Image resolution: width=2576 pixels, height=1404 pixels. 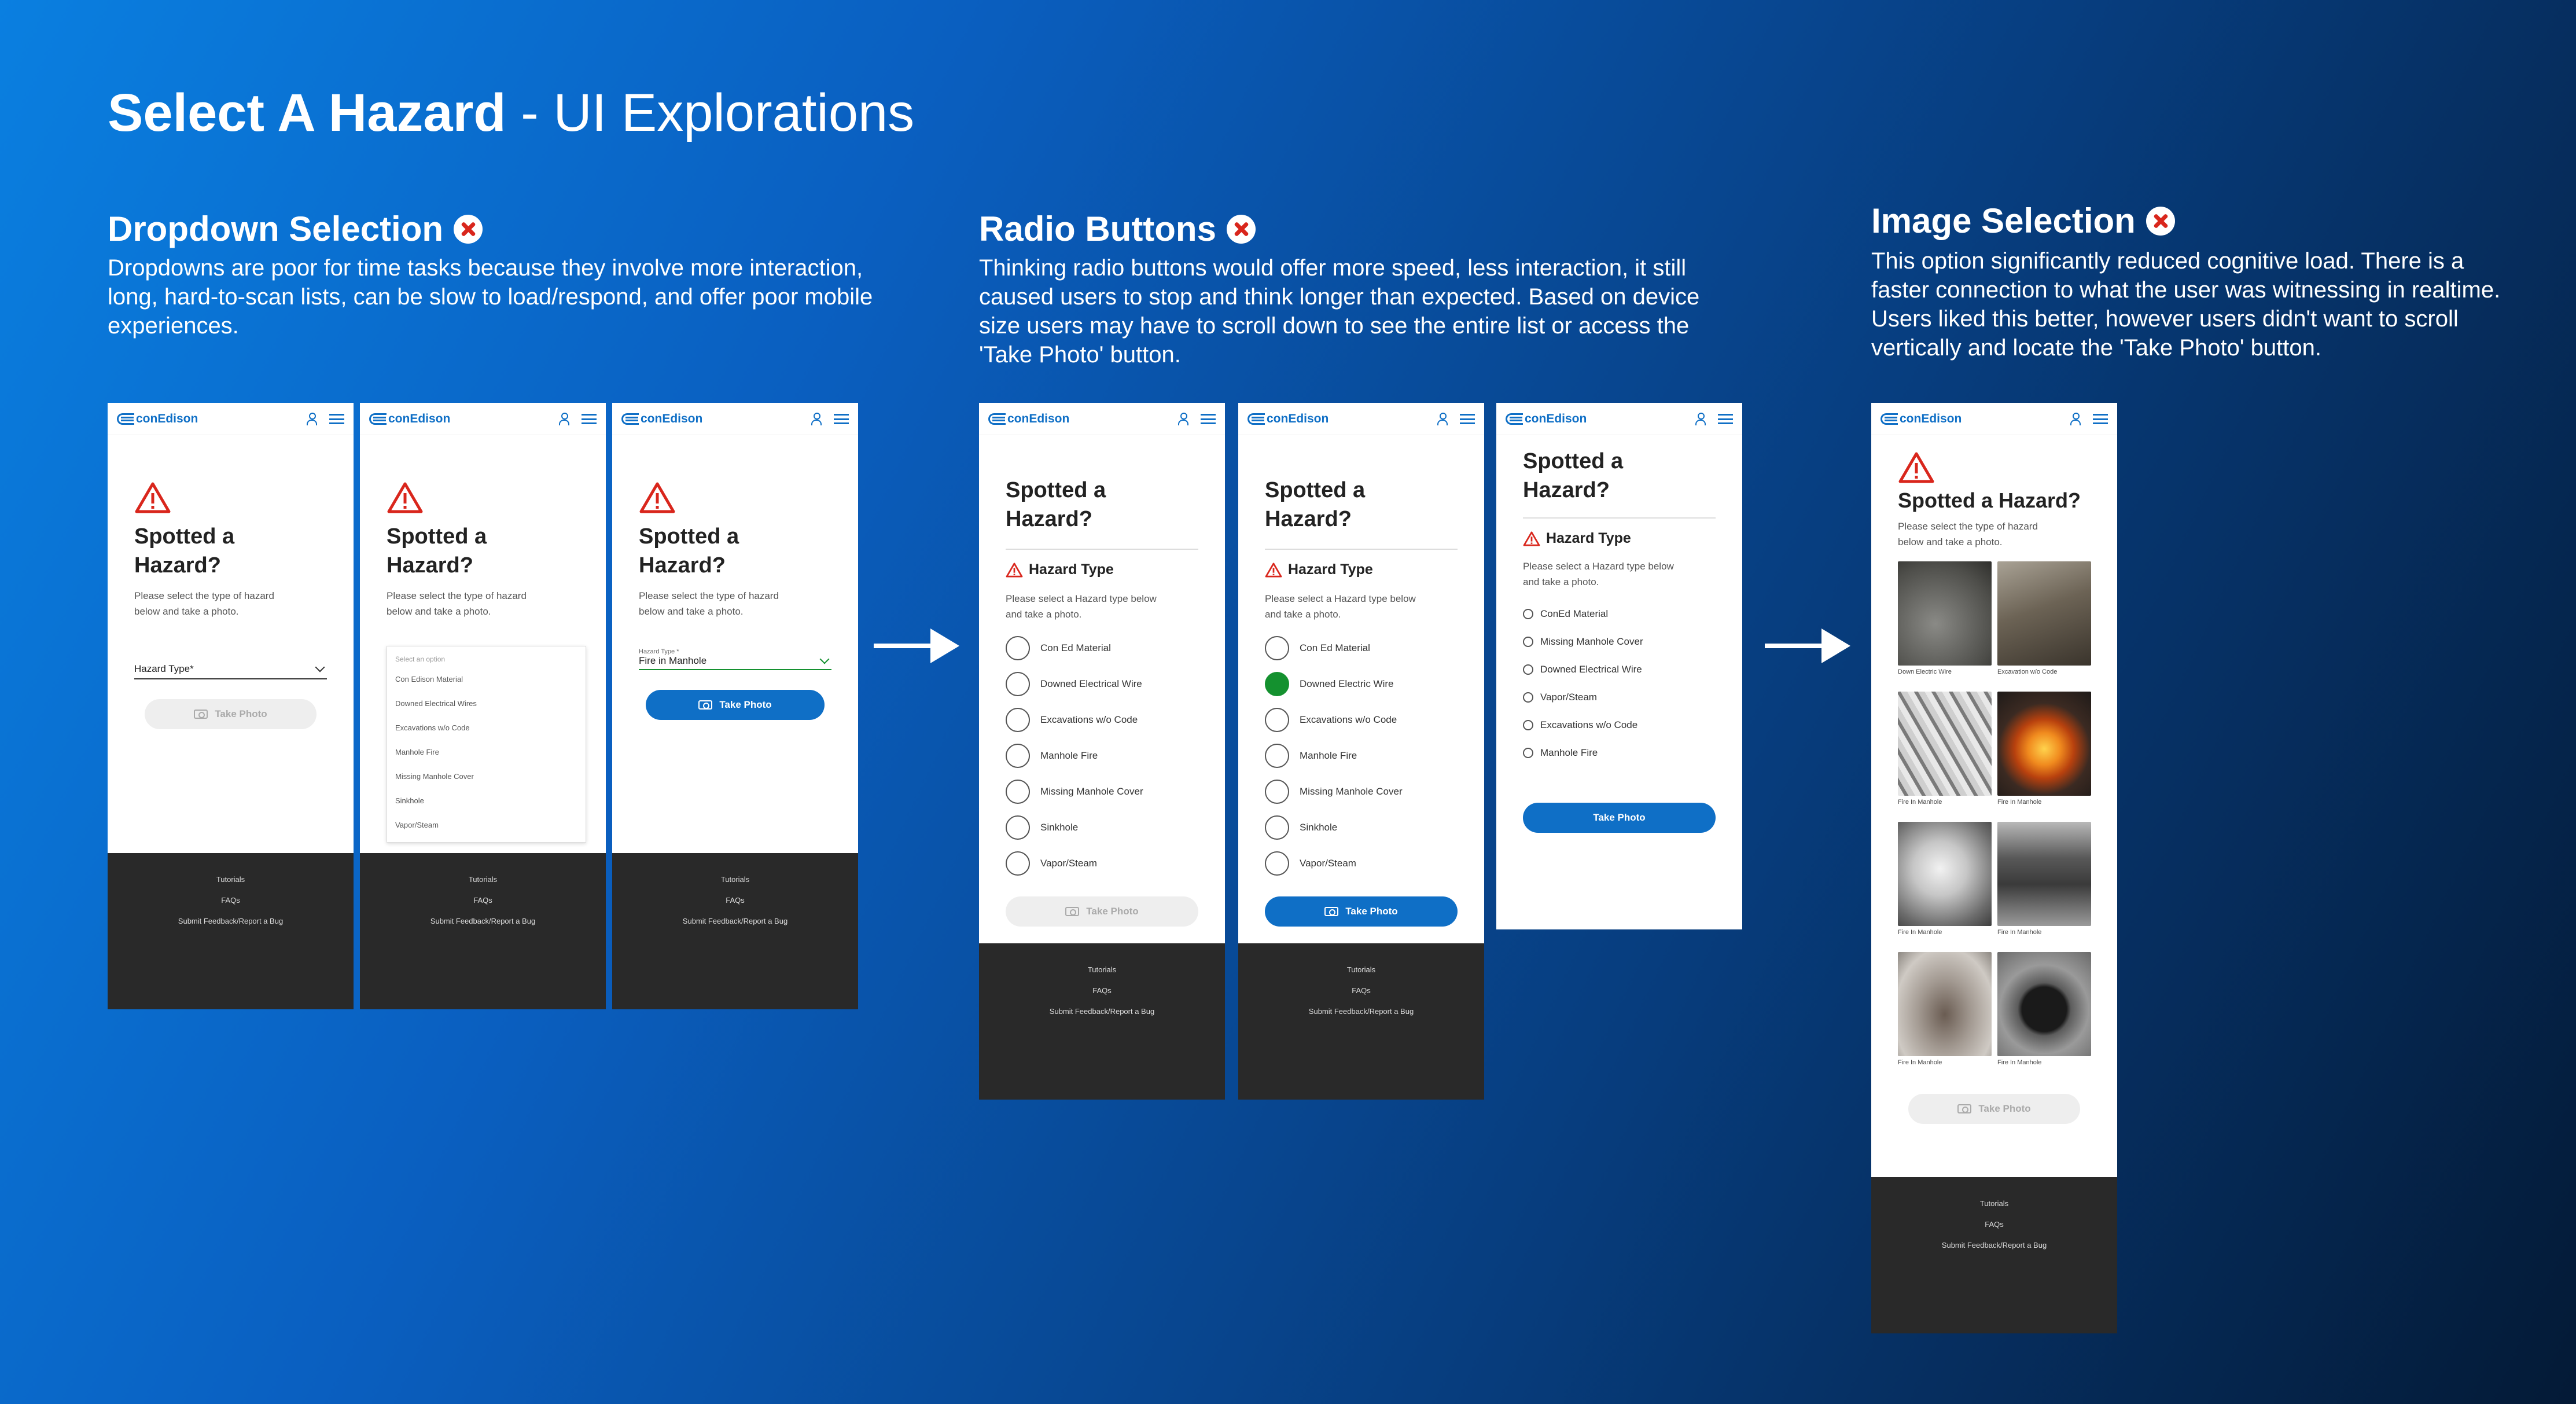 What do you see at coordinates (735, 659) in the screenshot?
I see `hazard-type-select: Hazard Type * Fire in Manhole` at bounding box center [735, 659].